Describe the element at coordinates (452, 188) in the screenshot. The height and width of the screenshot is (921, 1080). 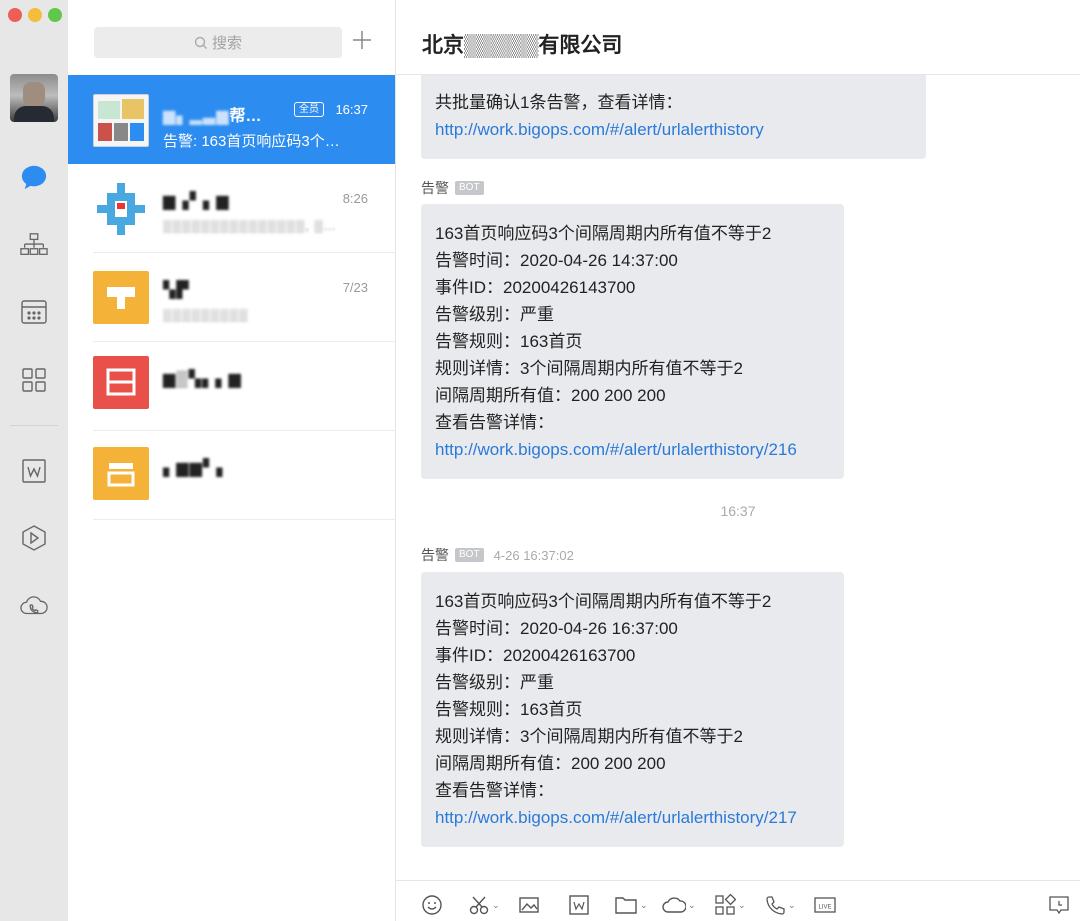
I see `message-sender: 告警 BOT` at that location.